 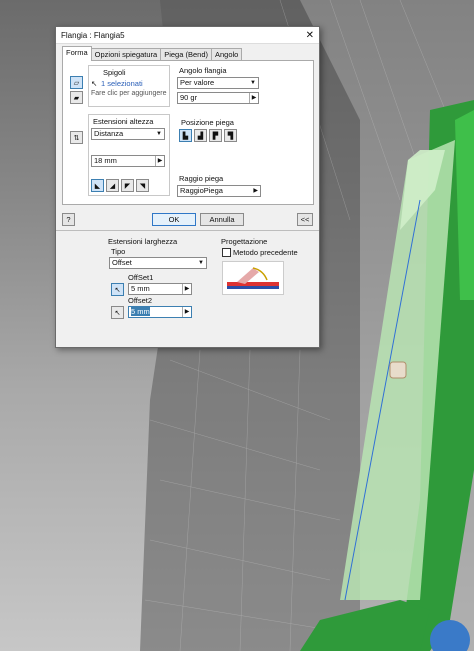 I want to click on dialog-title: Flangia : Flangia5, so click(x=93, y=35).